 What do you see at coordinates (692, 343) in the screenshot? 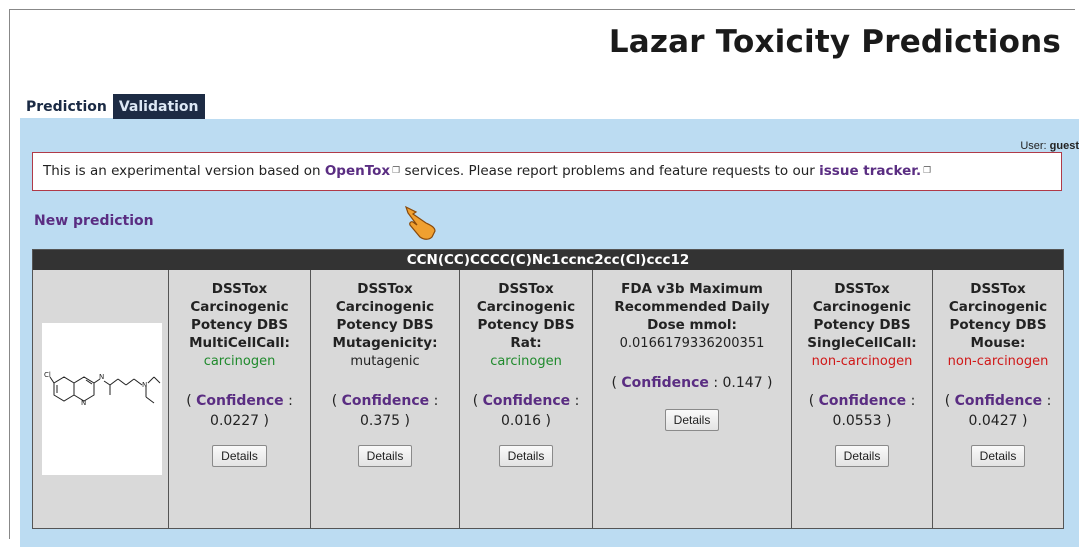
I see `prediction-value: 0.0166179336200351` at bounding box center [692, 343].